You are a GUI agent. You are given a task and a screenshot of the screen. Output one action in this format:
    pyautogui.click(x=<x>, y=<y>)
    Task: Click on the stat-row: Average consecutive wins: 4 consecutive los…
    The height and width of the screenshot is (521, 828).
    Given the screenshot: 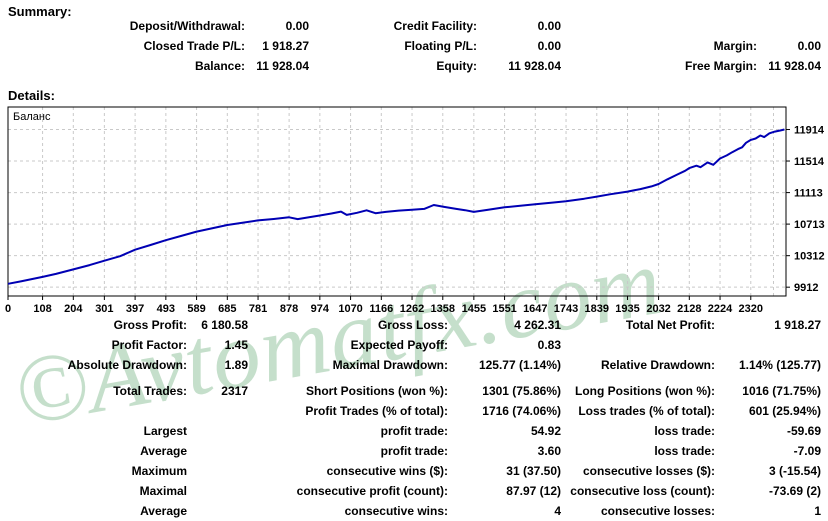 What is the action you would take?
    pyautogui.click(x=414, y=511)
    